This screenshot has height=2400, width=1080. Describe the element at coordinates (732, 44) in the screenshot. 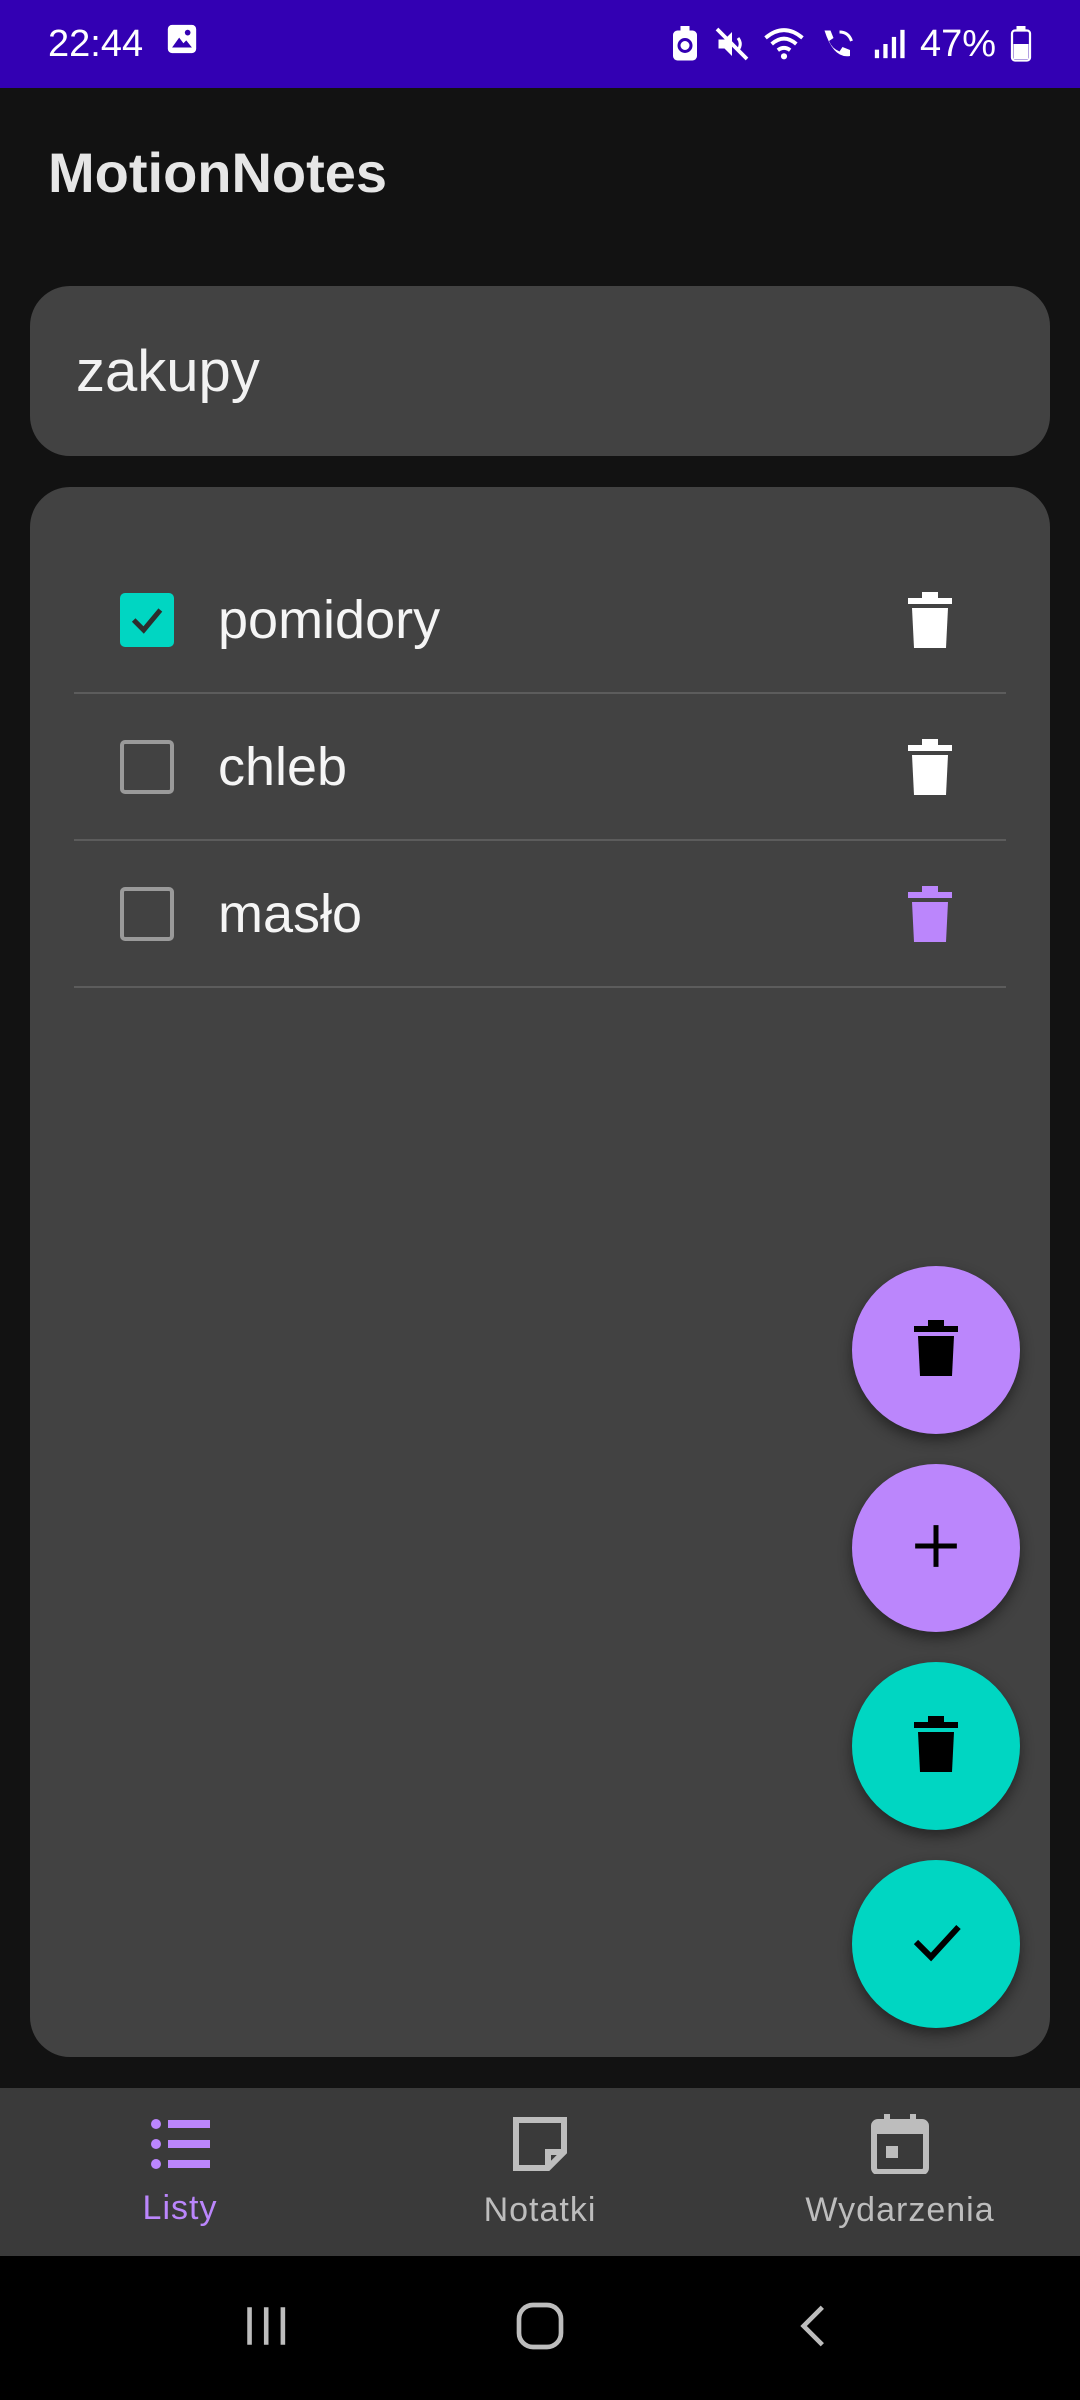

I see `mute-icon` at that location.